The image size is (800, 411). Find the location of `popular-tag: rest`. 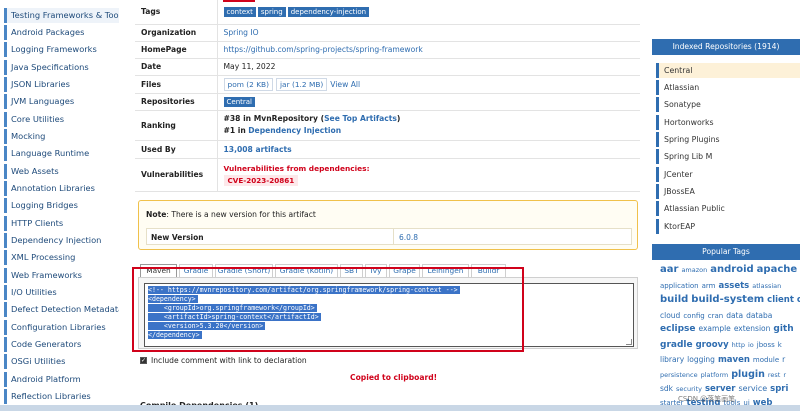

popular-tag: rest is located at coordinates (774, 375).